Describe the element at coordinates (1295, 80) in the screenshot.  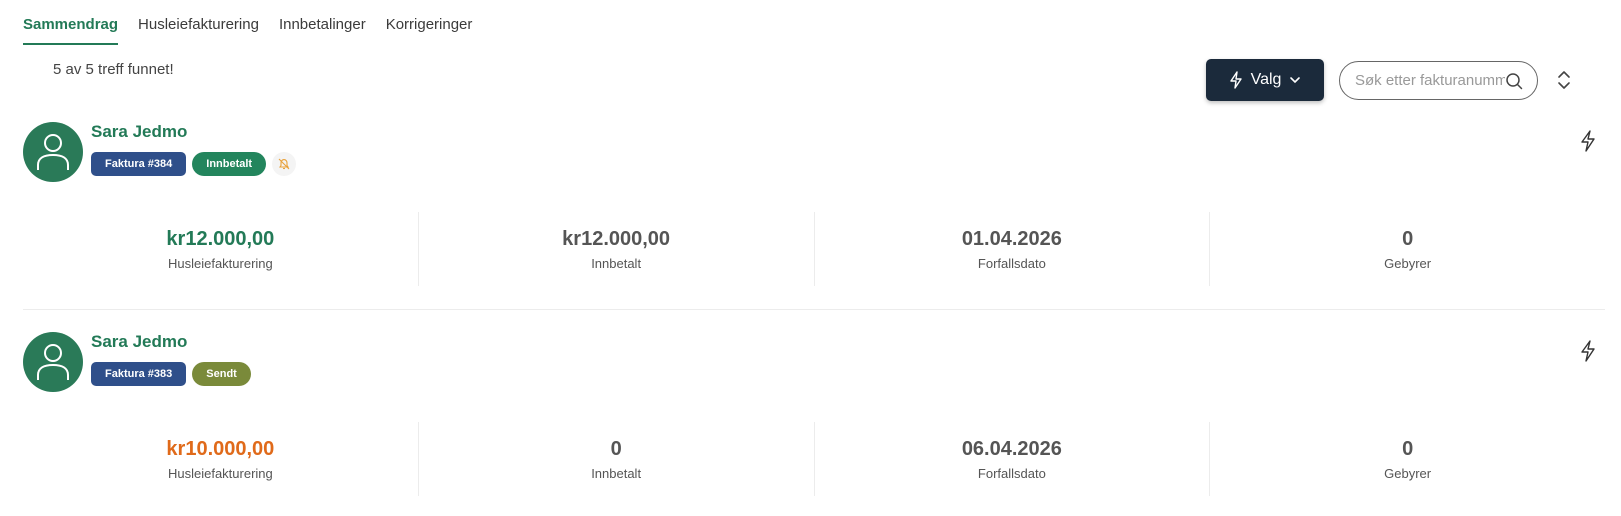
I see `chevron-down-icon` at that location.